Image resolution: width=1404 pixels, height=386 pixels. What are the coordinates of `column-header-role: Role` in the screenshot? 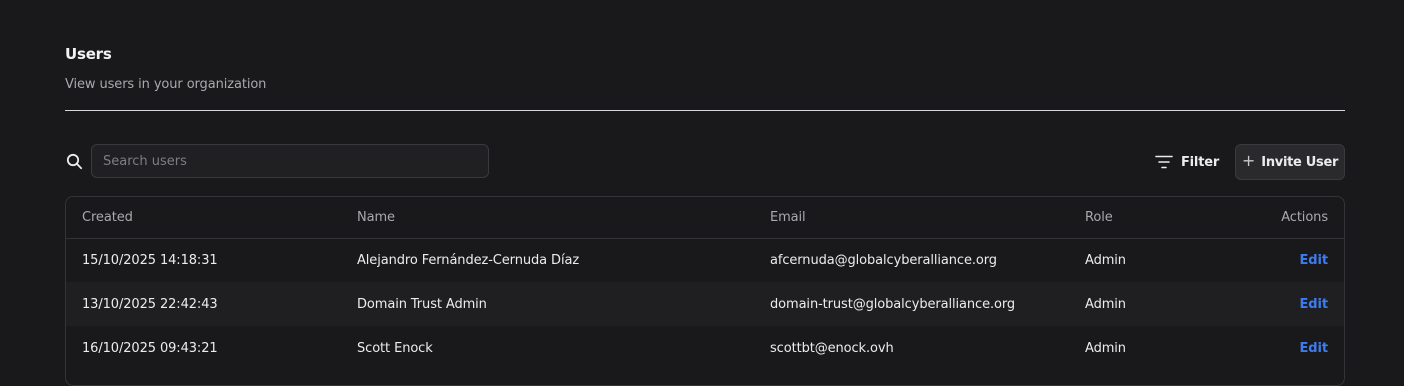 It's located at (1099, 217).